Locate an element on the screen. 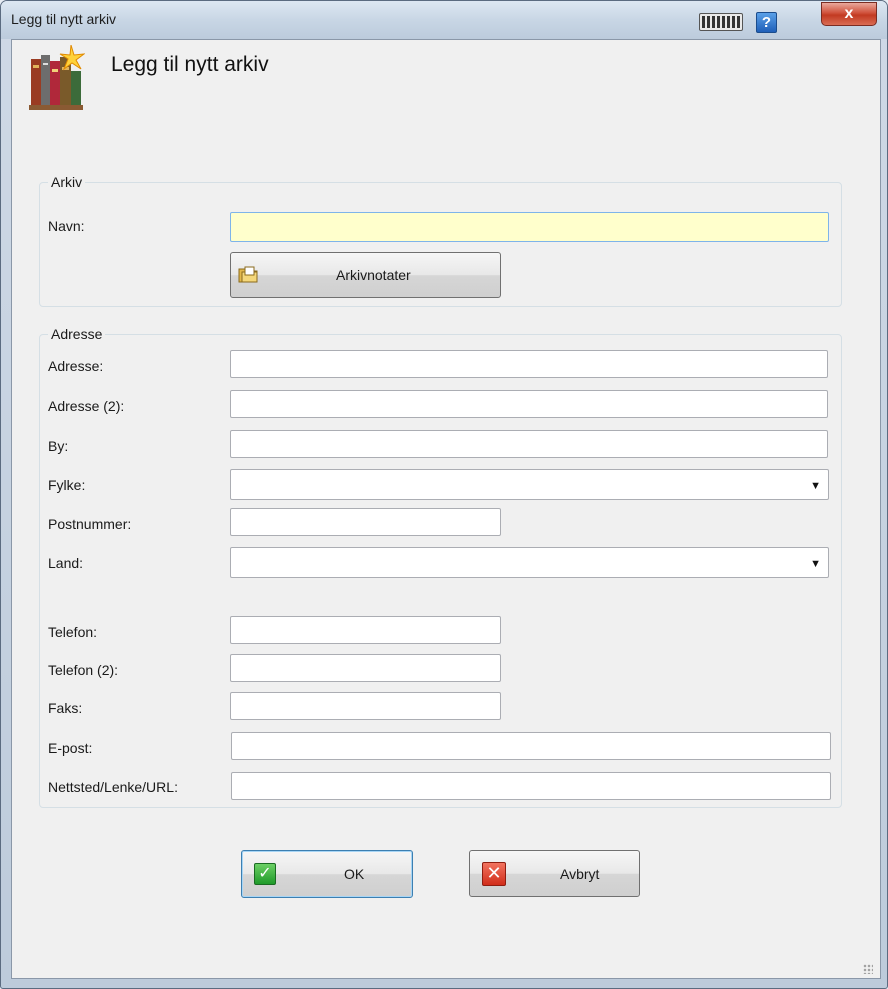  ok-button: ✓ OK is located at coordinates (327, 874).